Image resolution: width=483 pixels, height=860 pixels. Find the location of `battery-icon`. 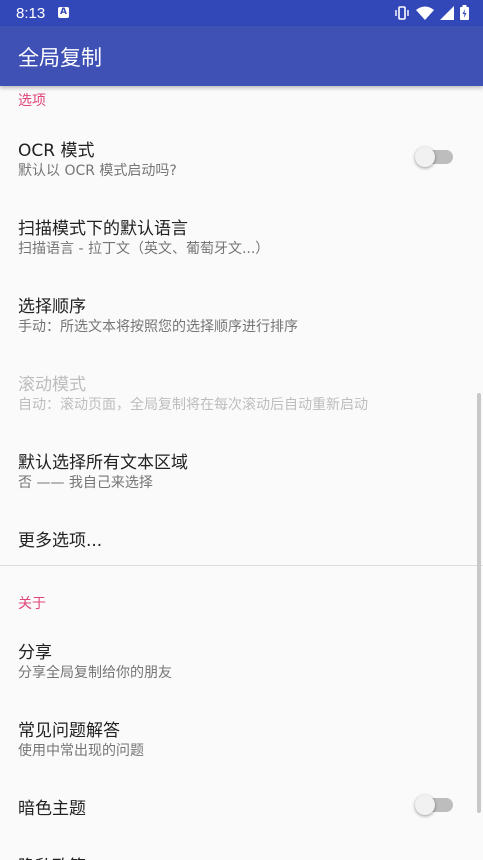

battery-icon is located at coordinates (464, 12).